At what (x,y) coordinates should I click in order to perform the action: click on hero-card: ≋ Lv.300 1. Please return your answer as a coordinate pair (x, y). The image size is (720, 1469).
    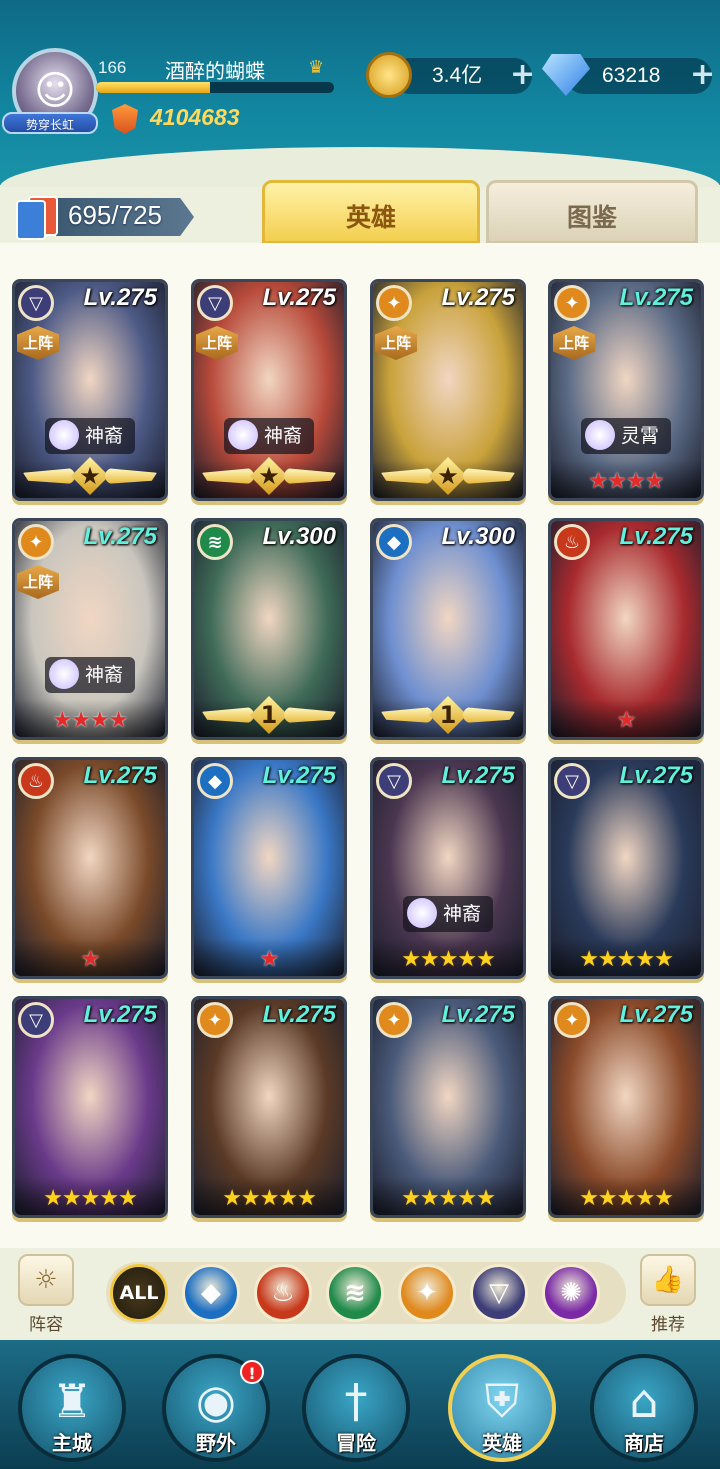
    Looking at the image, I should click on (269, 629).